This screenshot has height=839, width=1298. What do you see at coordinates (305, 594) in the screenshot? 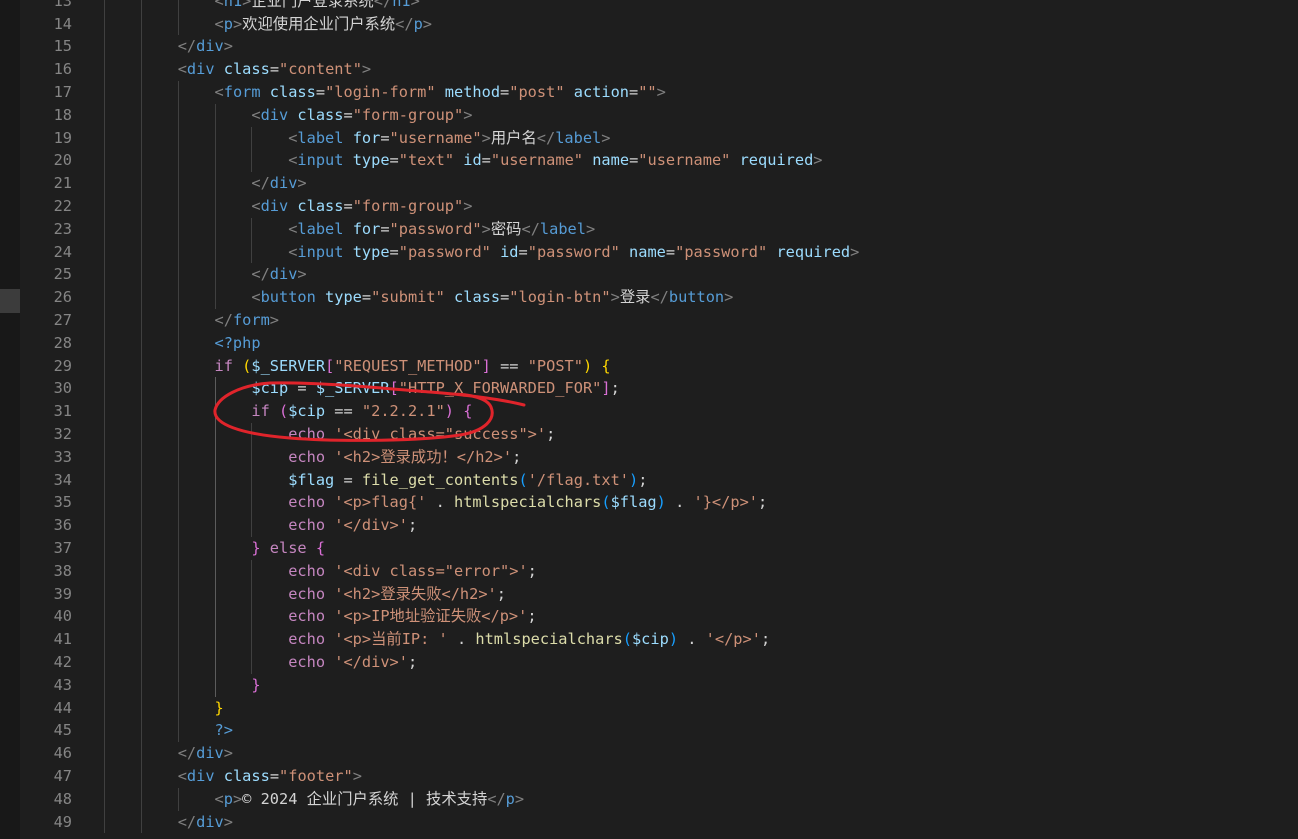
I see `code-text: echo '<h2>登录失败</h2>';` at bounding box center [305, 594].